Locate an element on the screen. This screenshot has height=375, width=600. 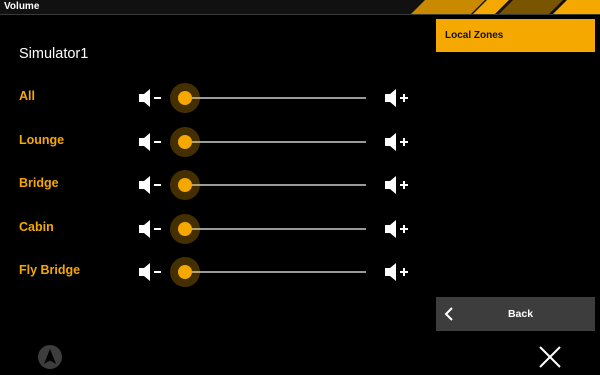
title-bar: Volume is located at coordinates (300, 7).